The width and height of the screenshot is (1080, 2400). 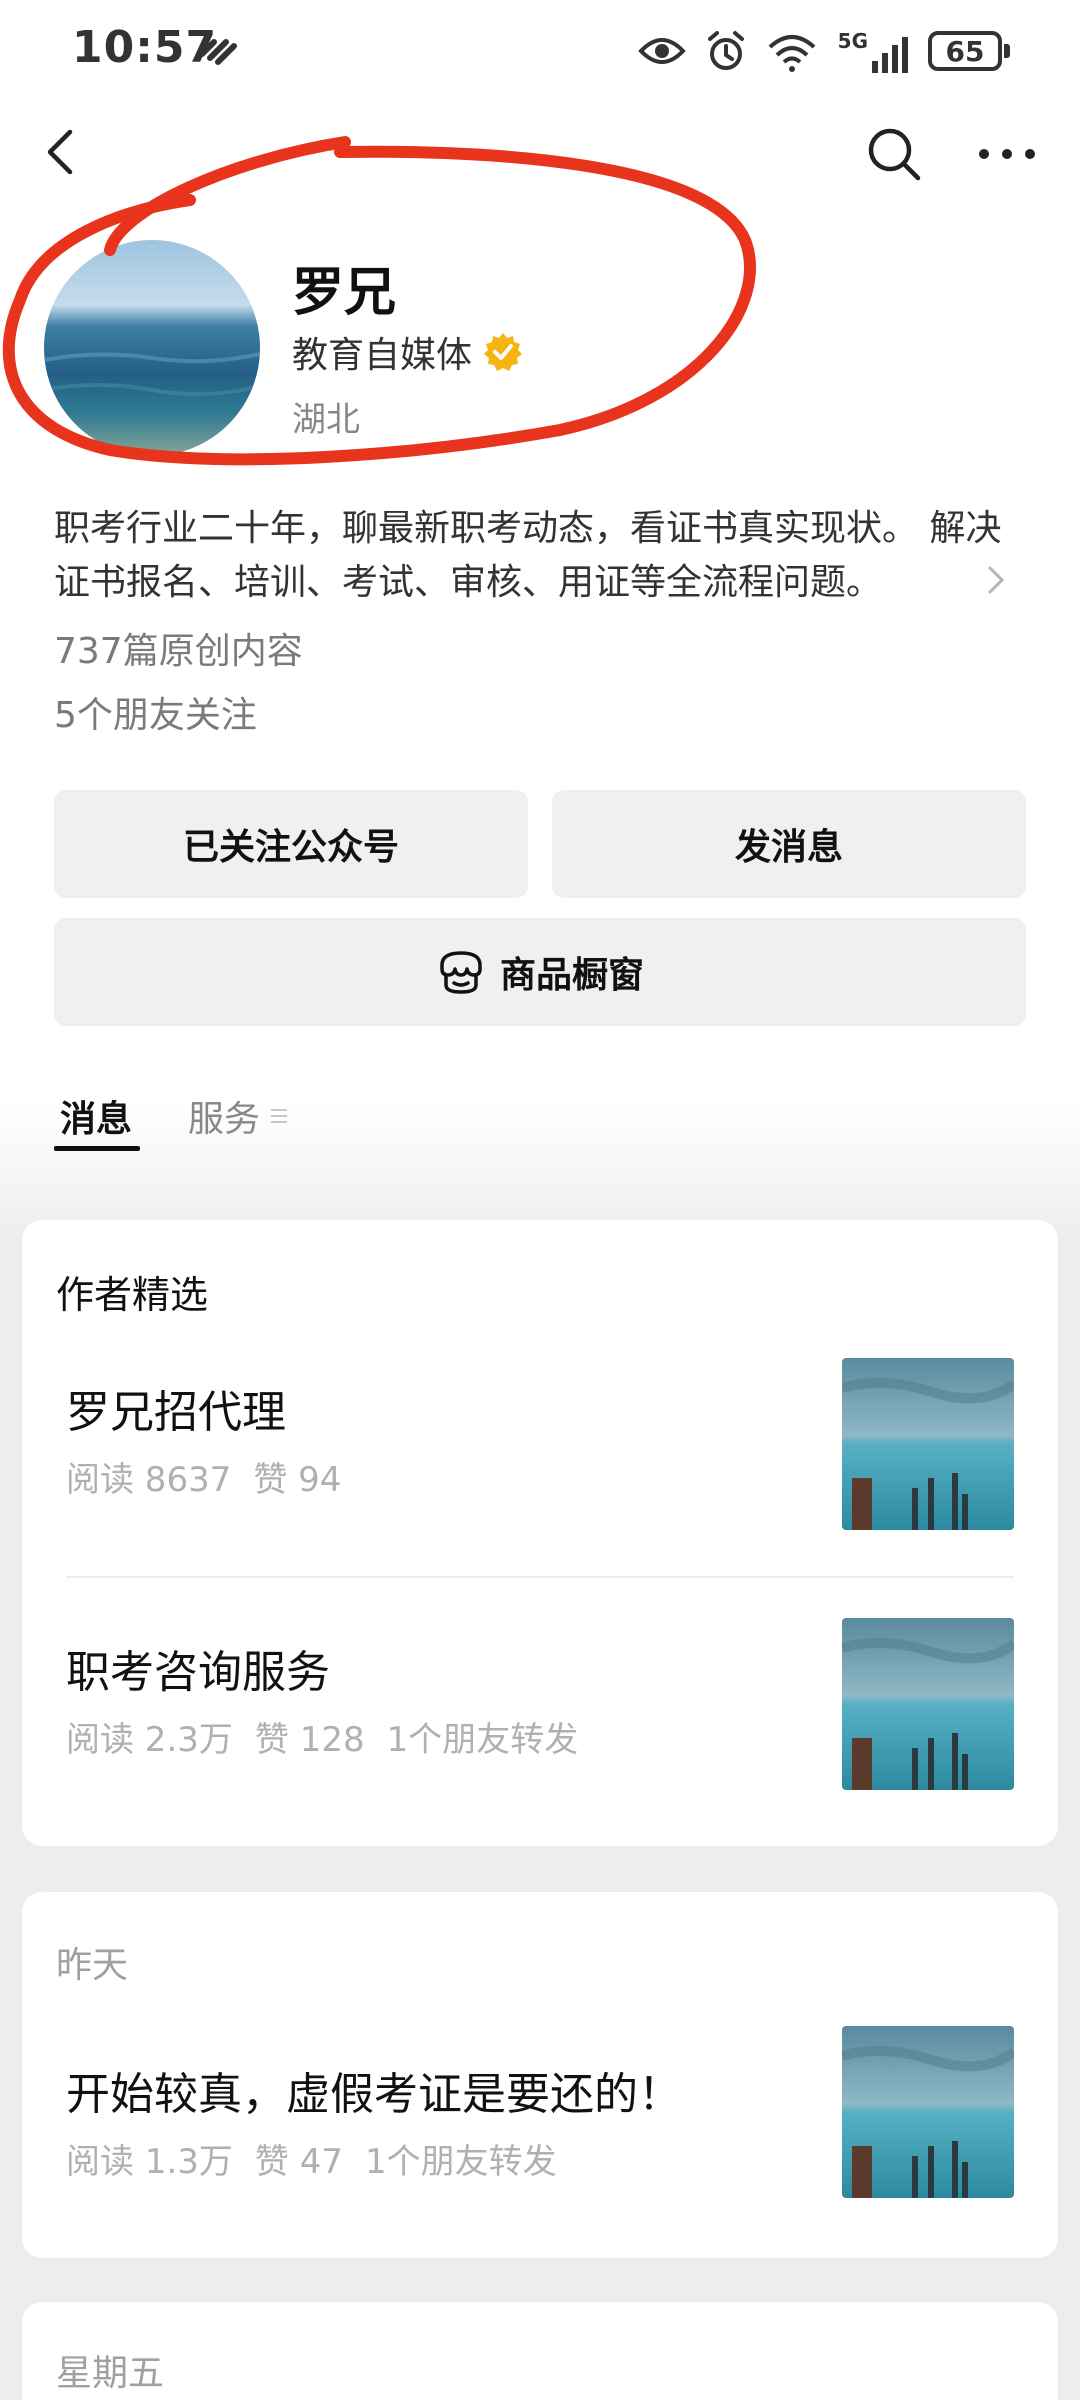 What do you see at coordinates (997, 580) in the screenshot?
I see `chevron-right-icon` at bounding box center [997, 580].